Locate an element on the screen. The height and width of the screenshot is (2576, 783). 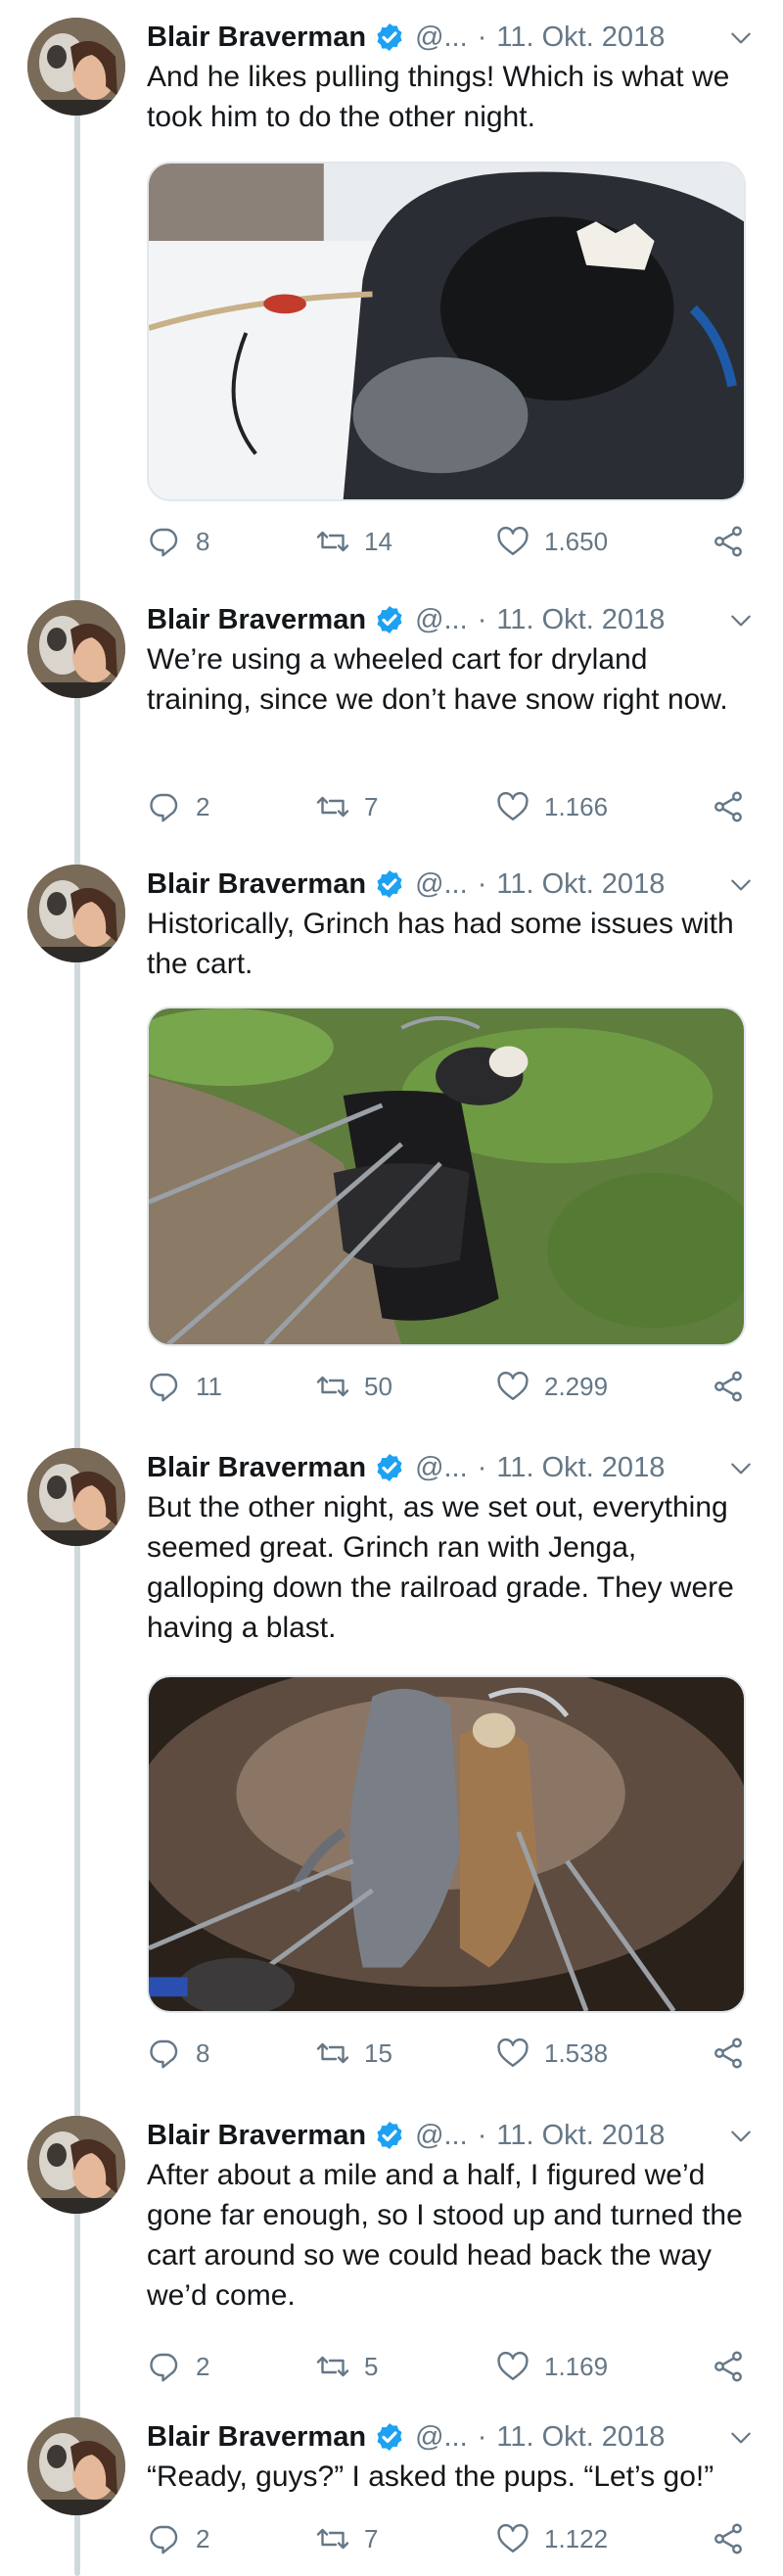
like-button: 1.650 is located at coordinates (551, 541).